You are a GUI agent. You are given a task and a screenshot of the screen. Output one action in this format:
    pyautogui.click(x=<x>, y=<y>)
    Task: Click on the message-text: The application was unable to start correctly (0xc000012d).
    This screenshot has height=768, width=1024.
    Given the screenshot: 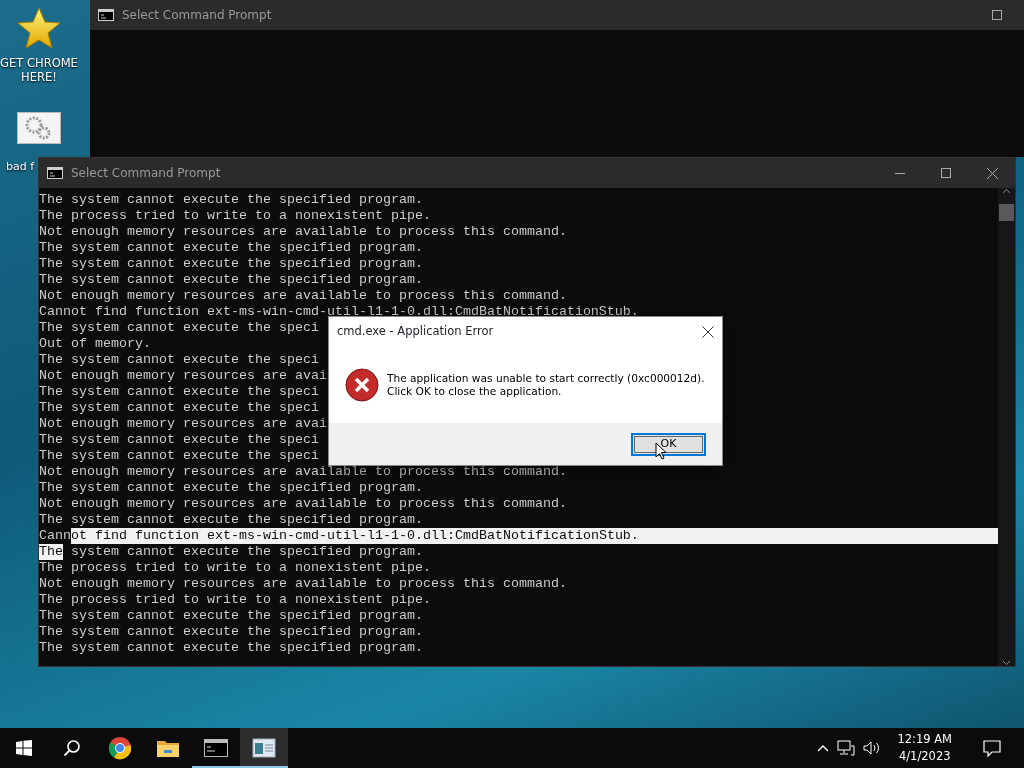 What is the action you would take?
    pyautogui.click(x=546, y=378)
    